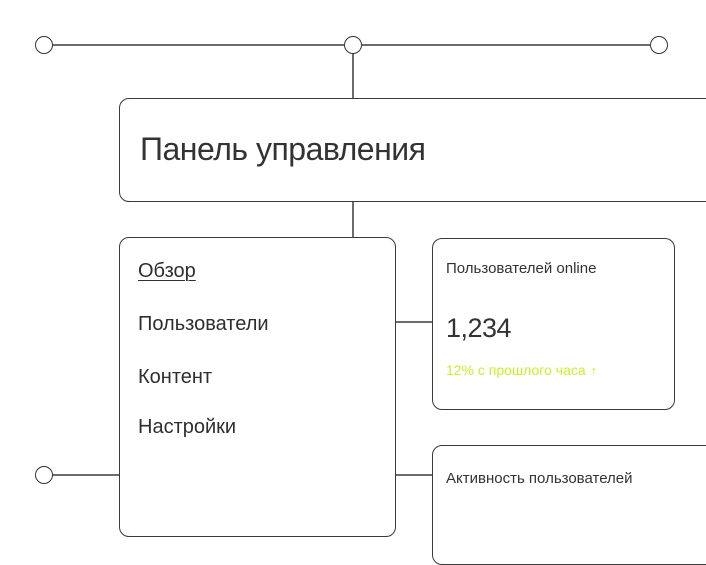 This screenshot has width=706, height=565. What do you see at coordinates (203, 324) in the screenshot?
I see `sidebar-item-users: Пользователи` at bounding box center [203, 324].